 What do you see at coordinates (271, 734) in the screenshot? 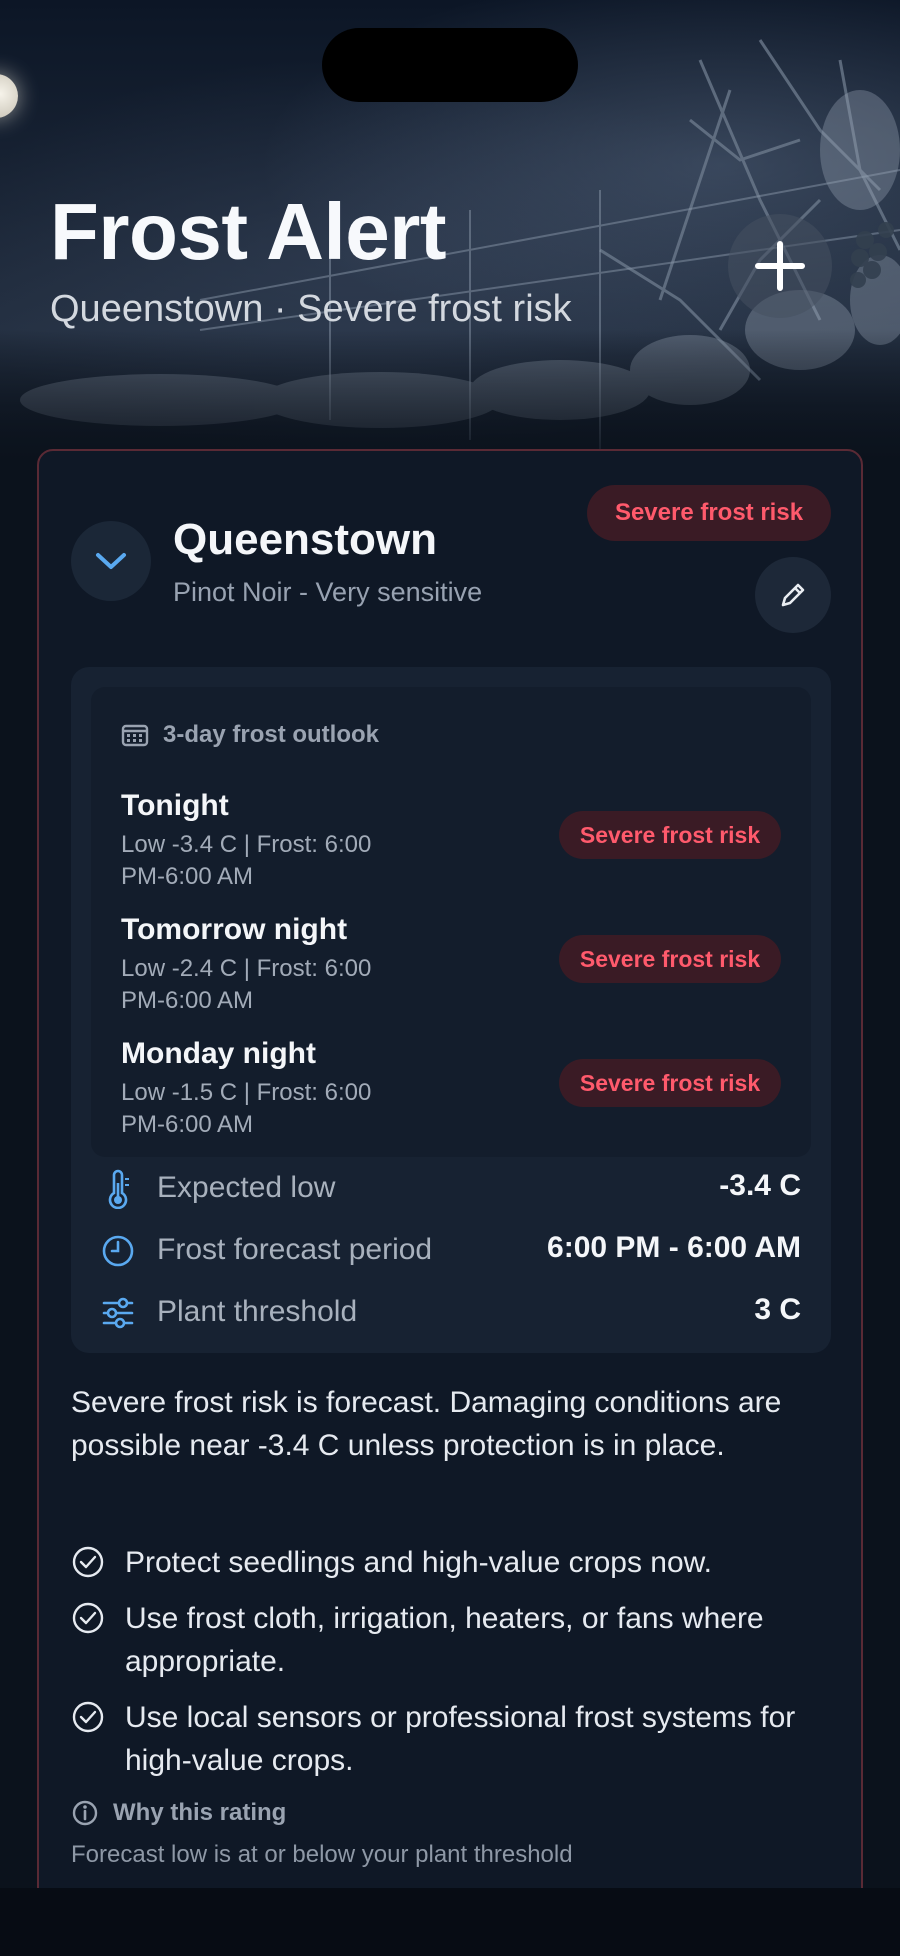
I see `outlook-heading: 3-day frost outlook` at bounding box center [271, 734].